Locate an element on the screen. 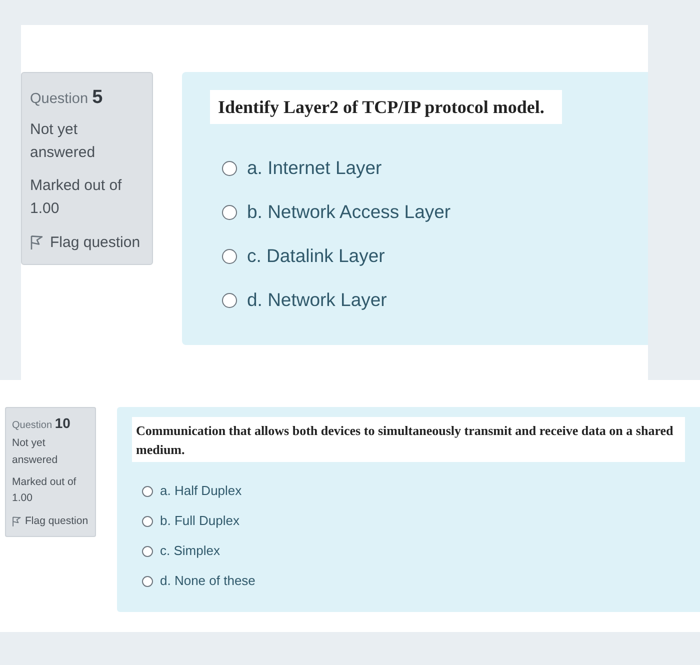 Image resolution: width=700 pixels, height=665 pixels. option-label: a. Half Duplex is located at coordinates (201, 491).